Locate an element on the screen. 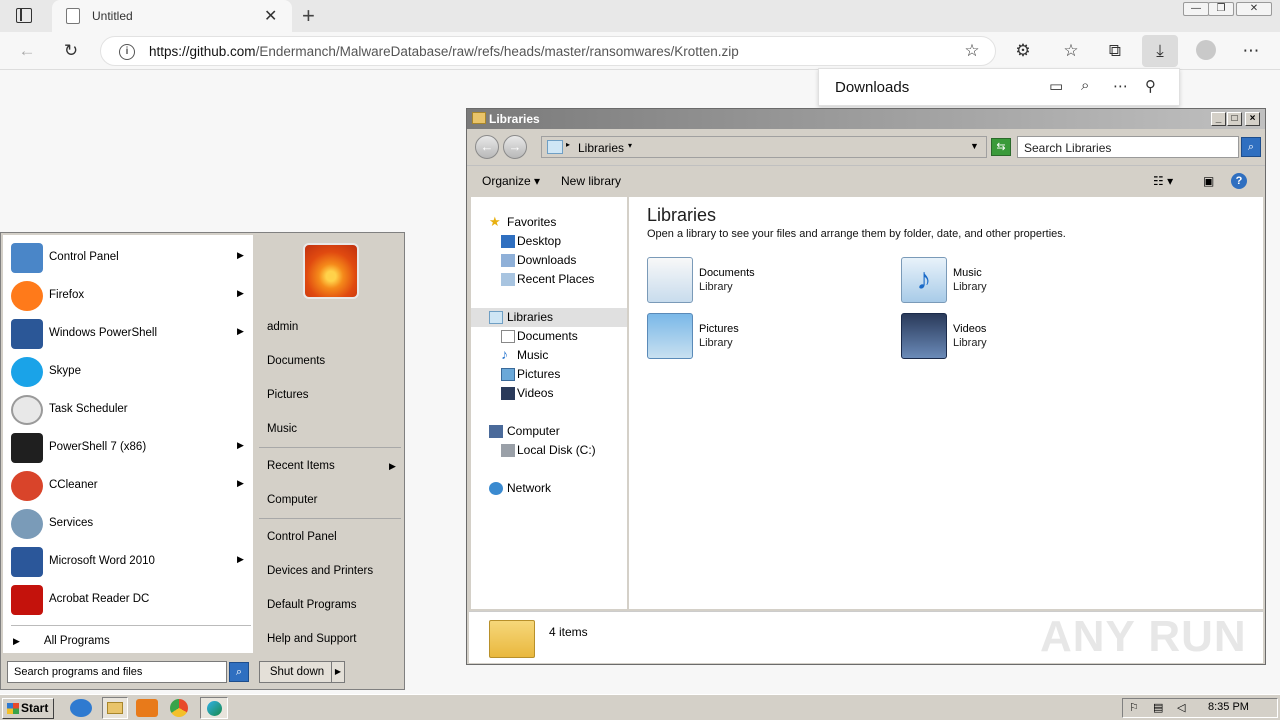 The width and height of the screenshot is (1280, 720). close-tab-icon: ✕ is located at coordinates (270, 16).